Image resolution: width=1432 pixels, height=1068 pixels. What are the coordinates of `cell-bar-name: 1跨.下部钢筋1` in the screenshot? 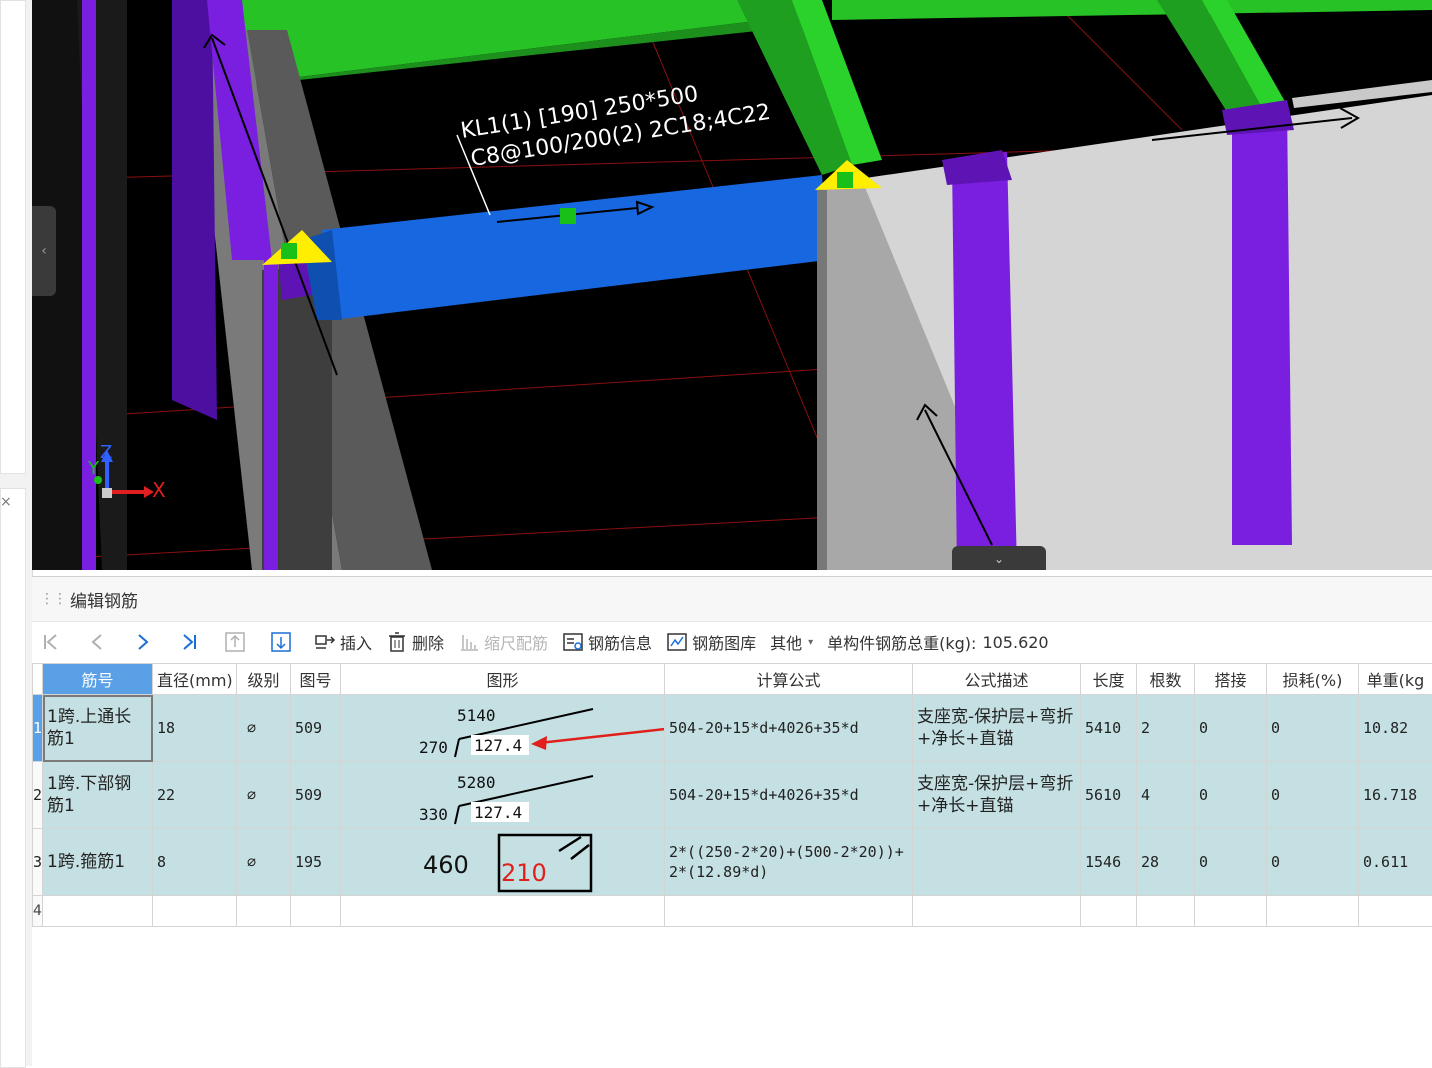 It's located at (98, 795).